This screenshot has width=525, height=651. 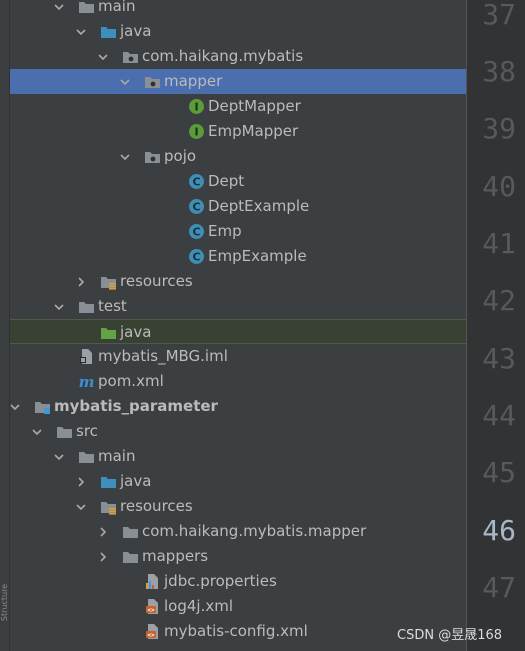 I want to click on tree-item-com-haikang-mybatis: com.haikang.mybatis, so click(x=238, y=56).